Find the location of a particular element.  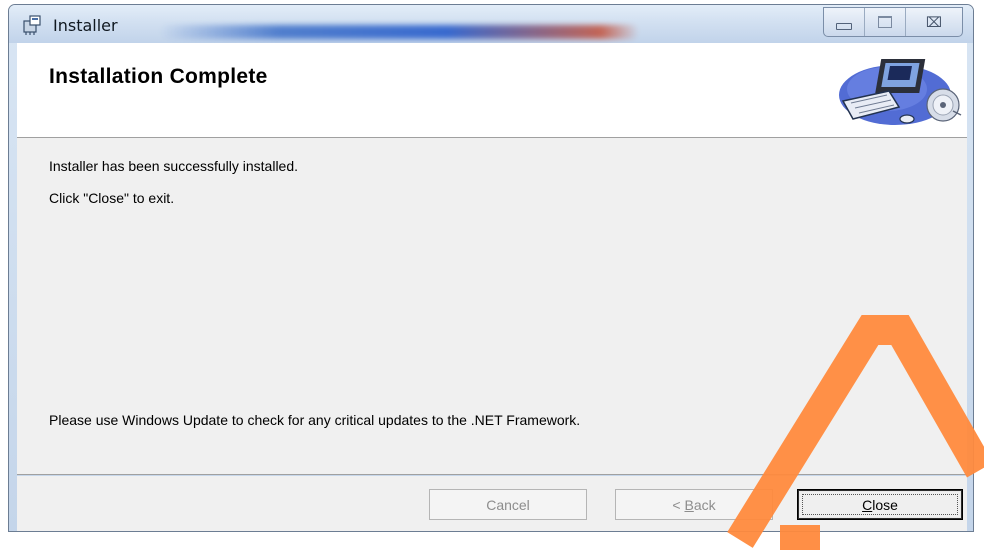

back-label: < Back is located at coordinates (693, 505).